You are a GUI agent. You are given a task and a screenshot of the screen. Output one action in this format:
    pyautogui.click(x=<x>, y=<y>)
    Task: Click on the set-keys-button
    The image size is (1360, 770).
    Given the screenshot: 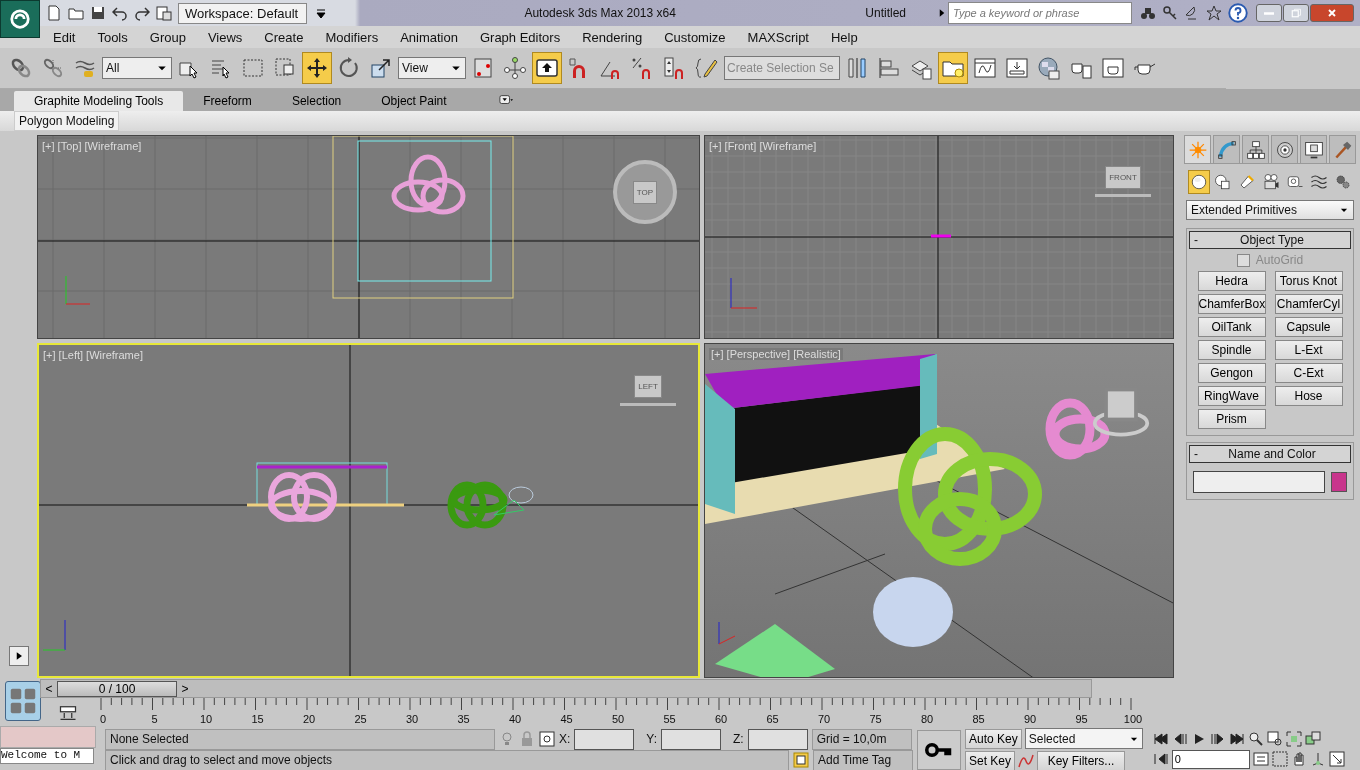 What is the action you would take?
    pyautogui.click(x=939, y=749)
    